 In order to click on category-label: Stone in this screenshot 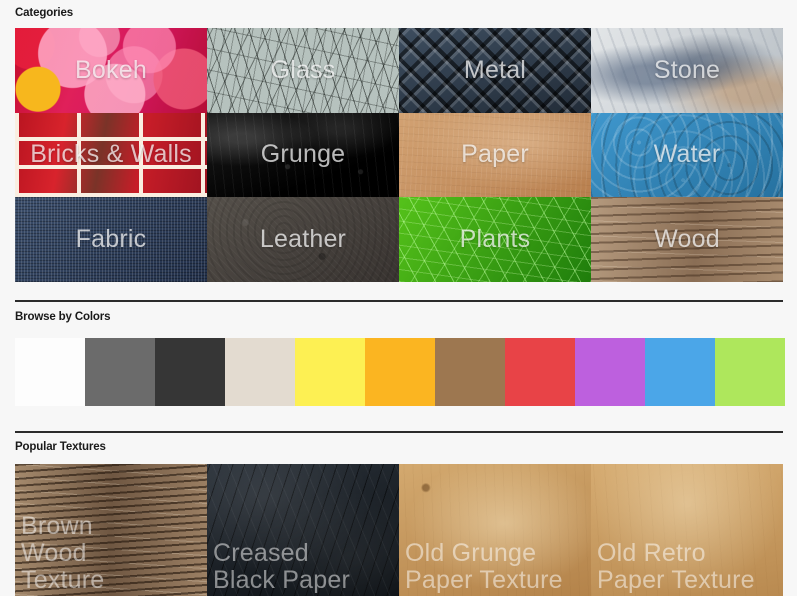, I will do `click(687, 69)`.